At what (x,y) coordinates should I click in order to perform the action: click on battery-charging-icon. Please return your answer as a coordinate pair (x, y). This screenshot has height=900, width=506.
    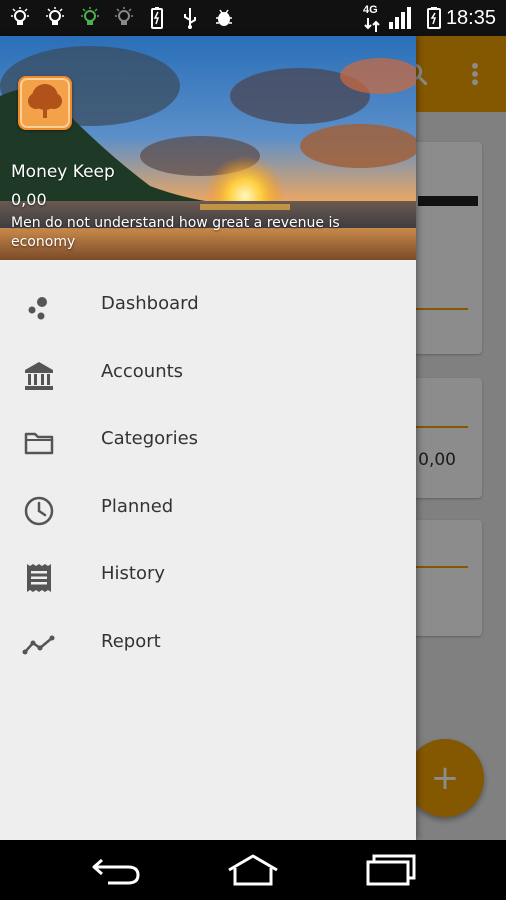
    Looking at the image, I should click on (157, 18).